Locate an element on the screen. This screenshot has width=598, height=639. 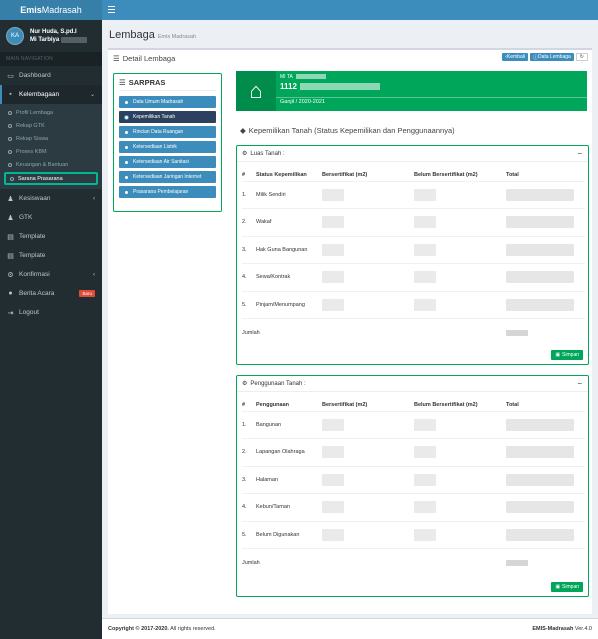
menu-toggle-icon is located at coordinates (111, 9).